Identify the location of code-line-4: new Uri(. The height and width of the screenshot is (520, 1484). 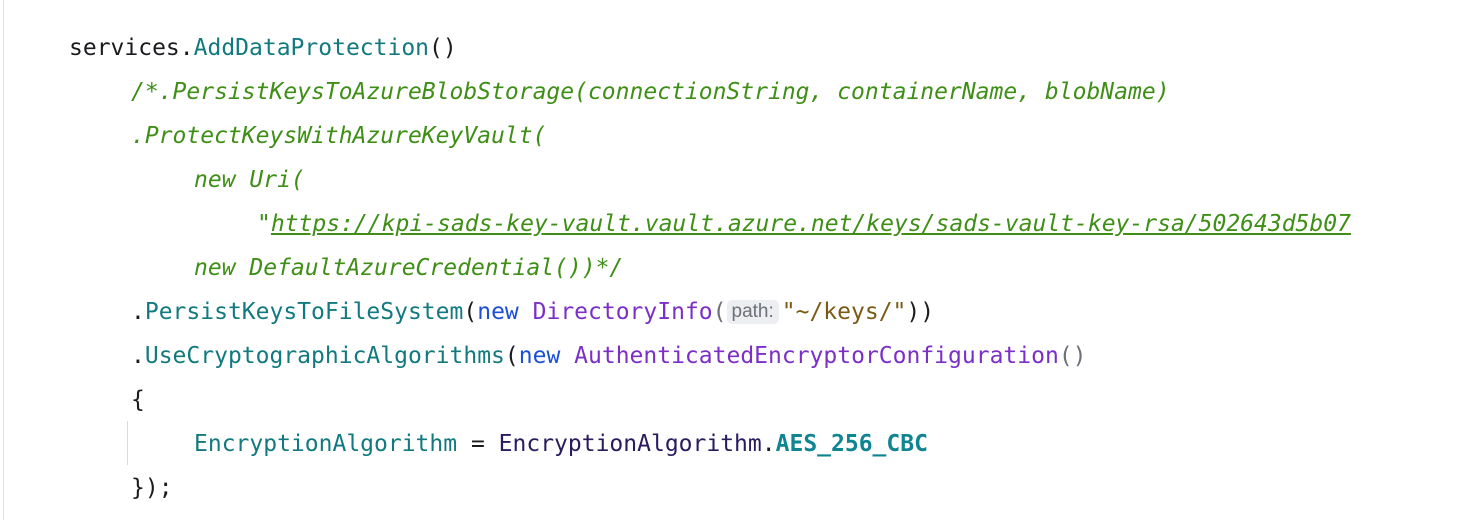
(249, 180).